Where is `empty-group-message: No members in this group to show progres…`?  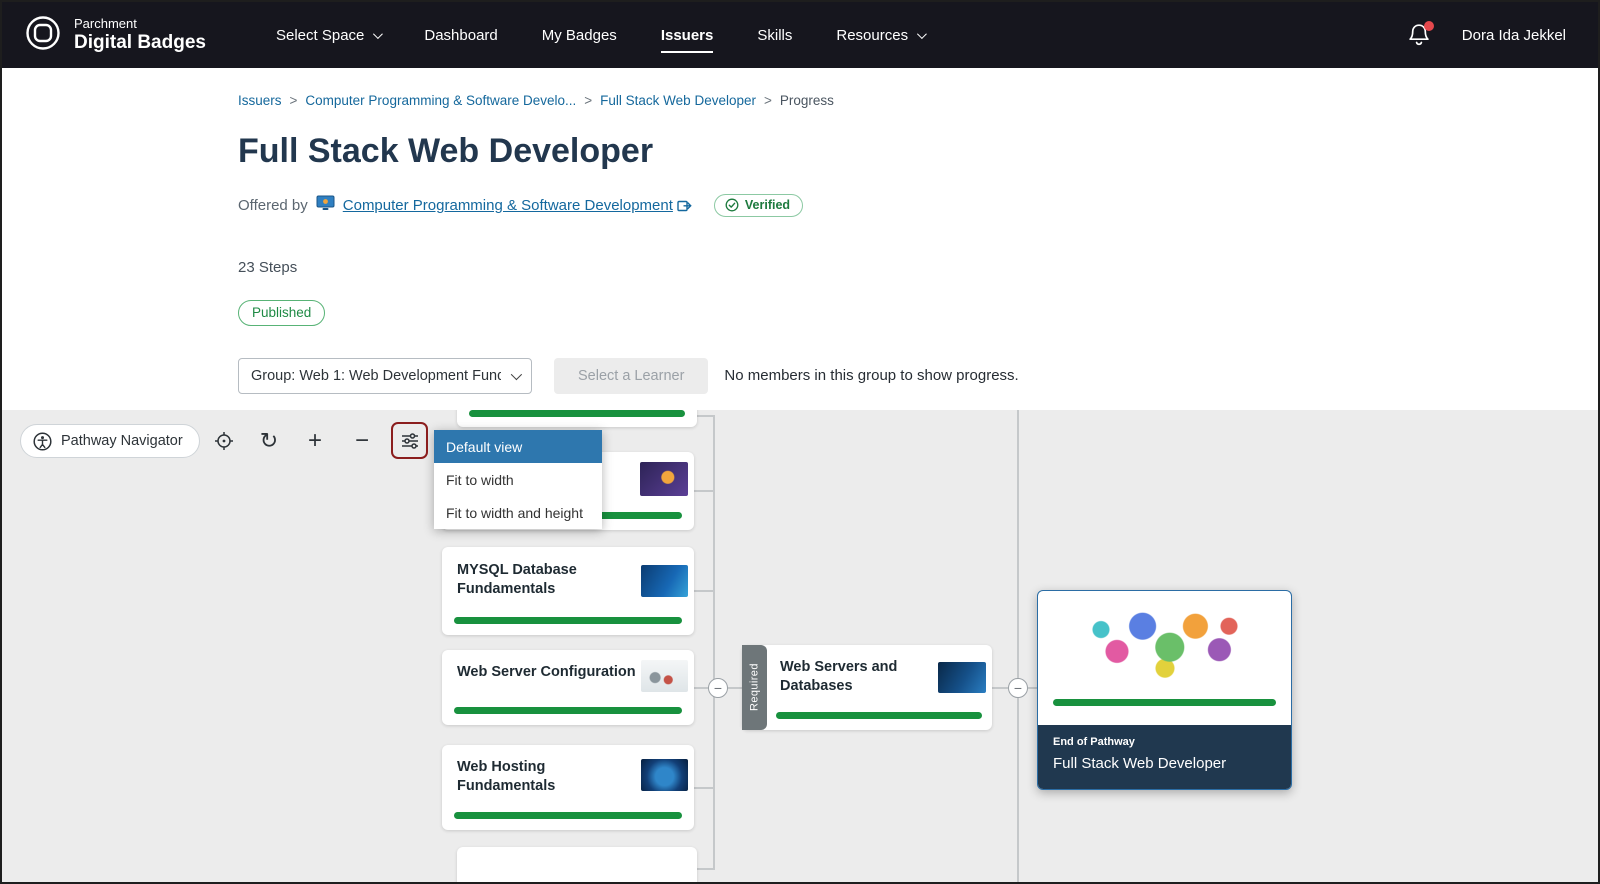
empty-group-message: No members in this group to show progres… is located at coordinates (871, 376).